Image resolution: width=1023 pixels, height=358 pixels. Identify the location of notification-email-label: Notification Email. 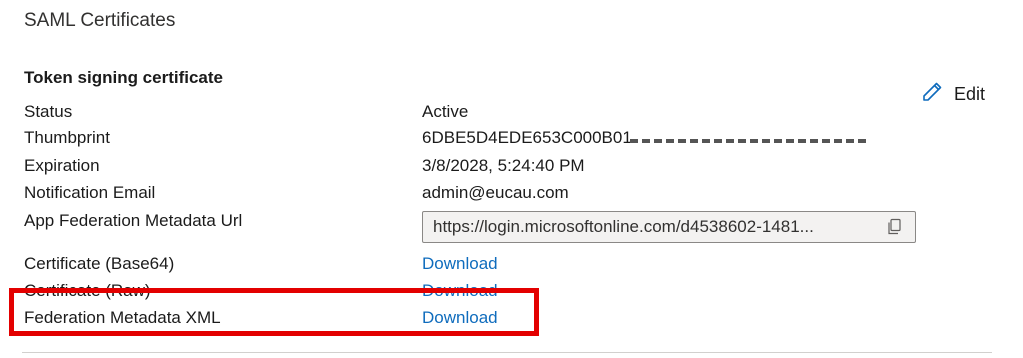
(90, 192).